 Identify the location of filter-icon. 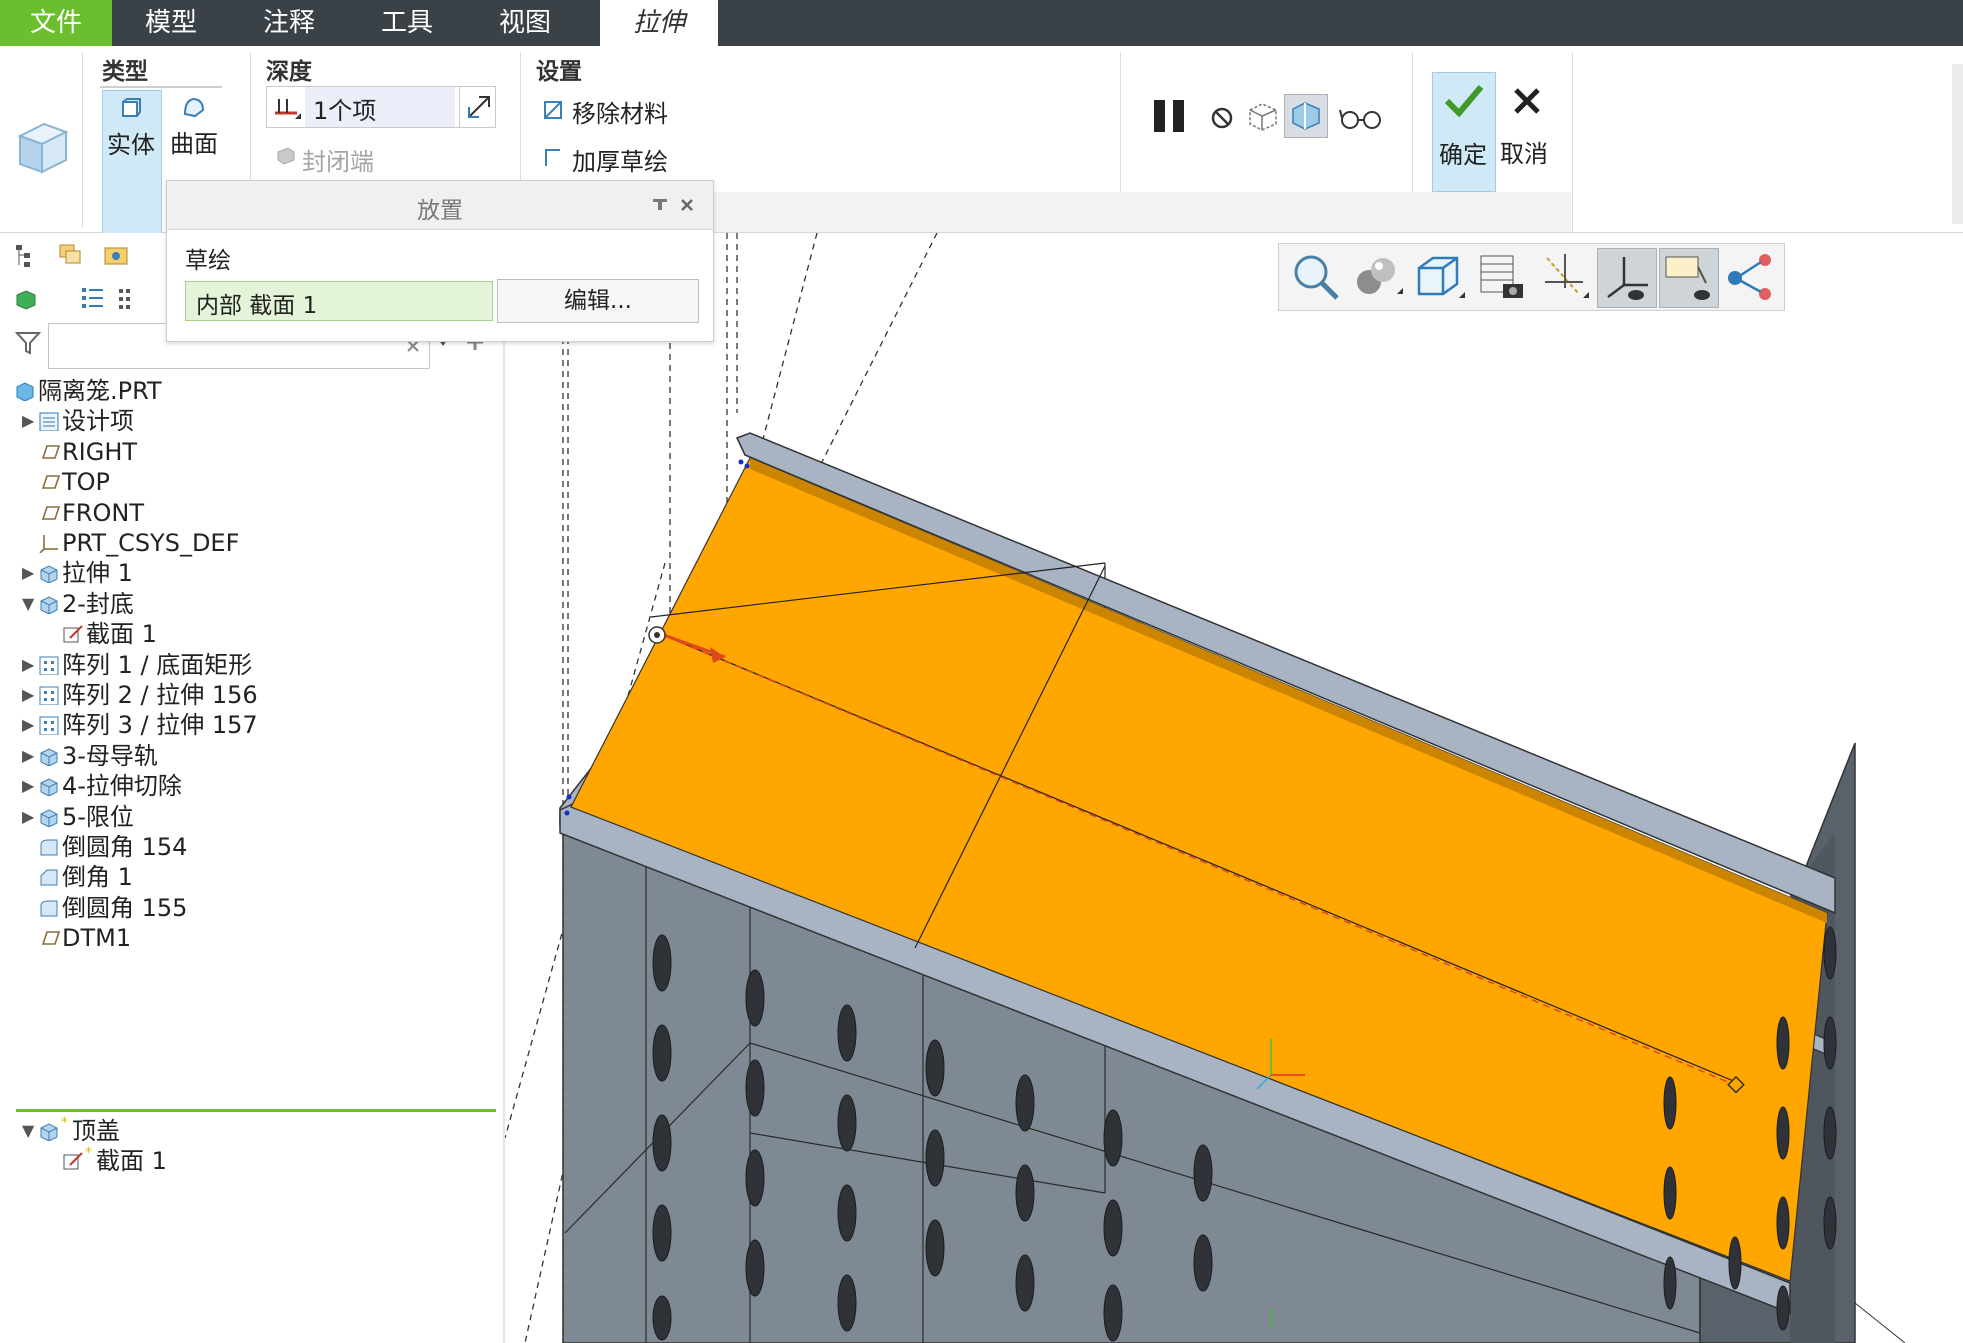
(28, 343).